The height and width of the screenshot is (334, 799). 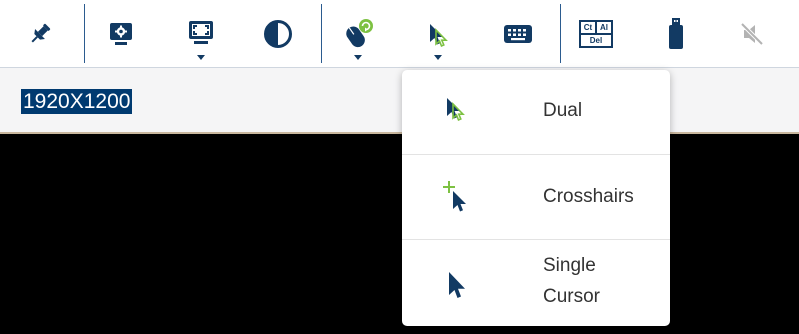 What do you see at coordinates (588, 27) in the screenshot?
I see `ctrl-key: Ct` at bounding box center [588, 27].